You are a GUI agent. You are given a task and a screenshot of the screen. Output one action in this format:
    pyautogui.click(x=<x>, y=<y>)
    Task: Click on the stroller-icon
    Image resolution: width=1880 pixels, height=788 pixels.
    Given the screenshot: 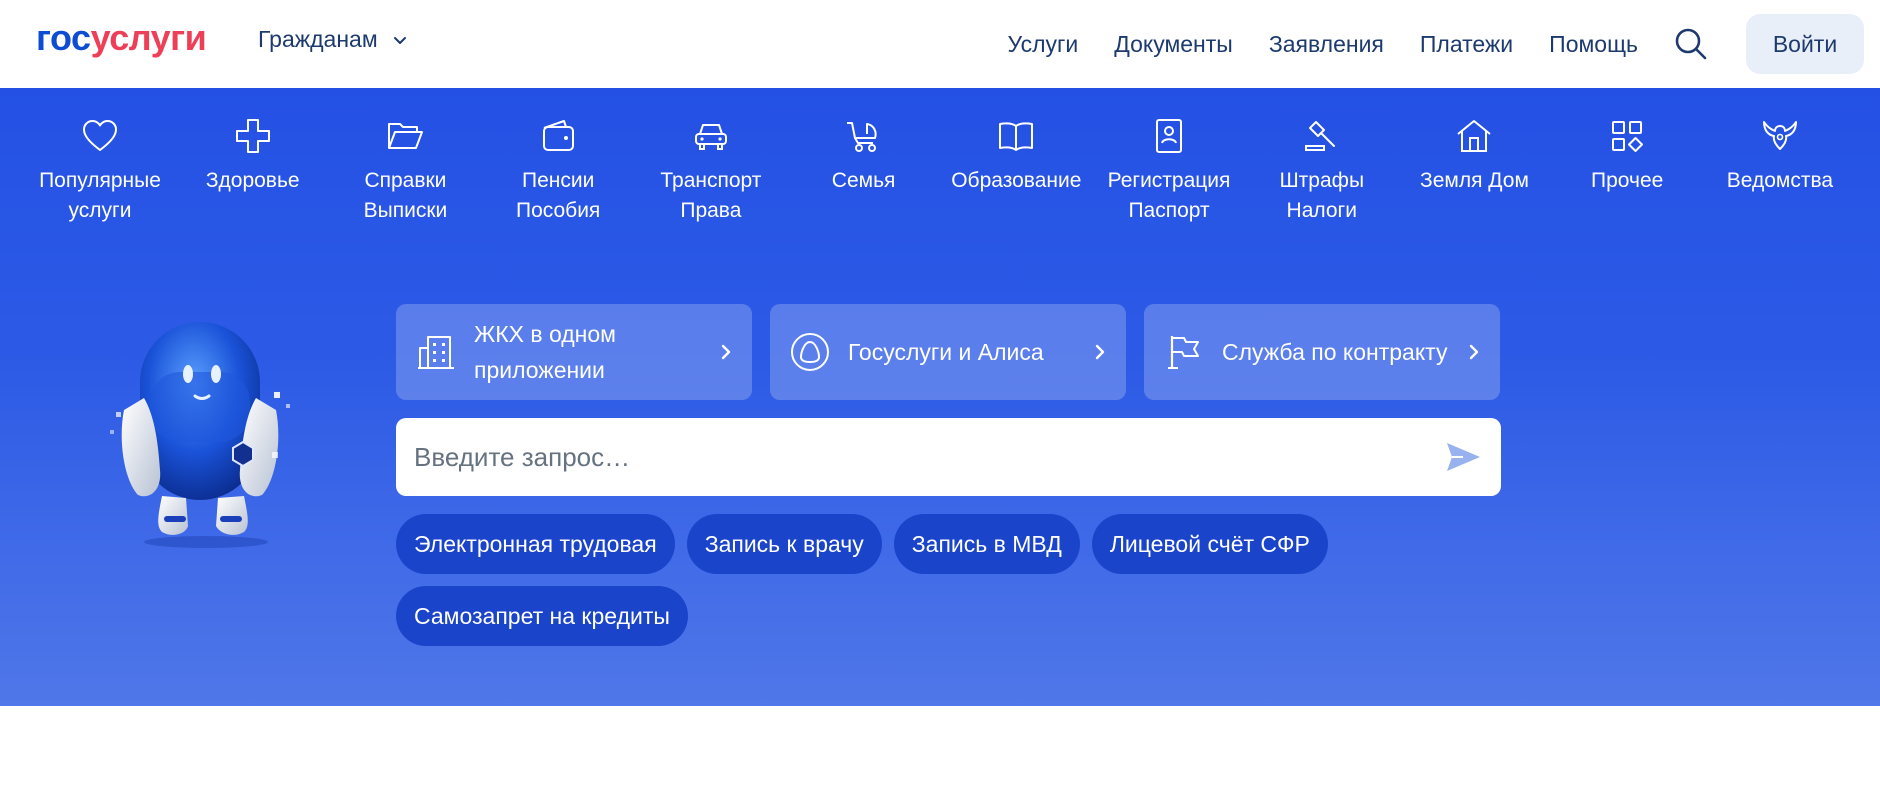 What is the action you would take?
    pyautogui.click(x=861, y=137)
    